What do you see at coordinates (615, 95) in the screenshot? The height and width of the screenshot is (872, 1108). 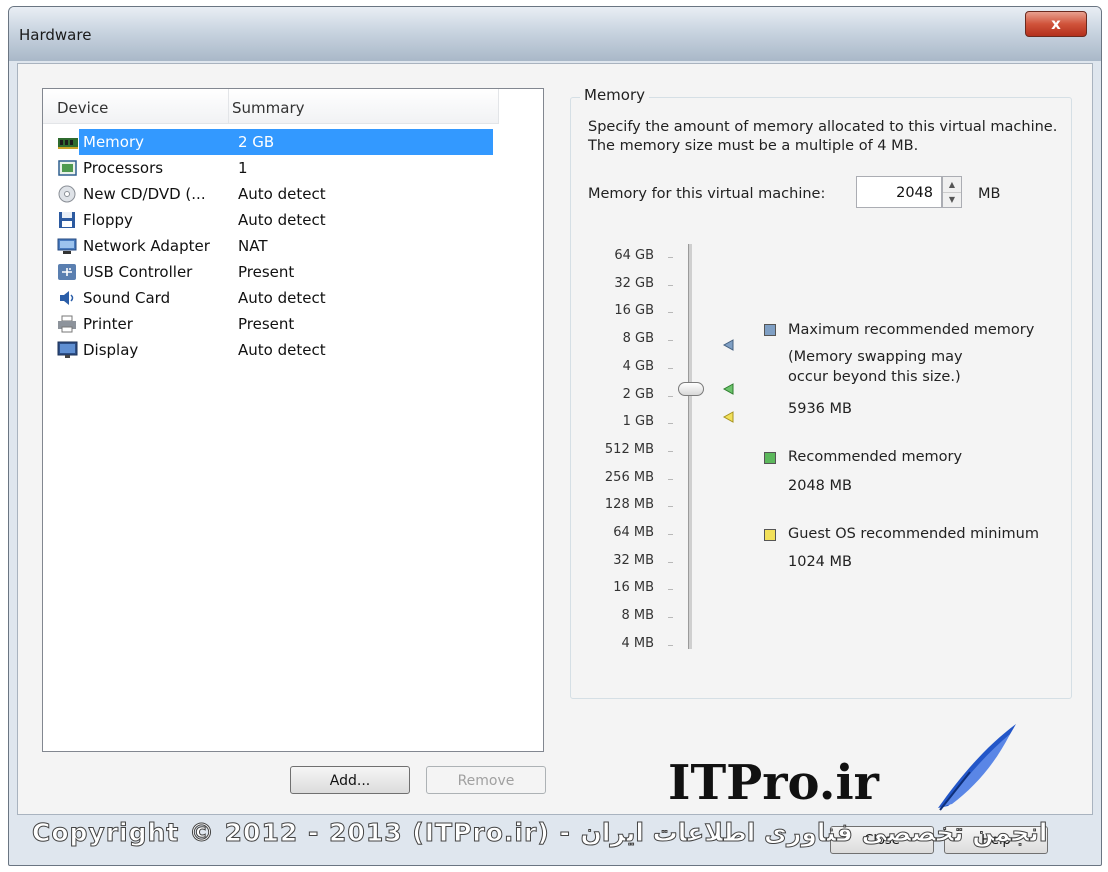 I see `memory-group-label: Memory` at bounding box center [615, 95].